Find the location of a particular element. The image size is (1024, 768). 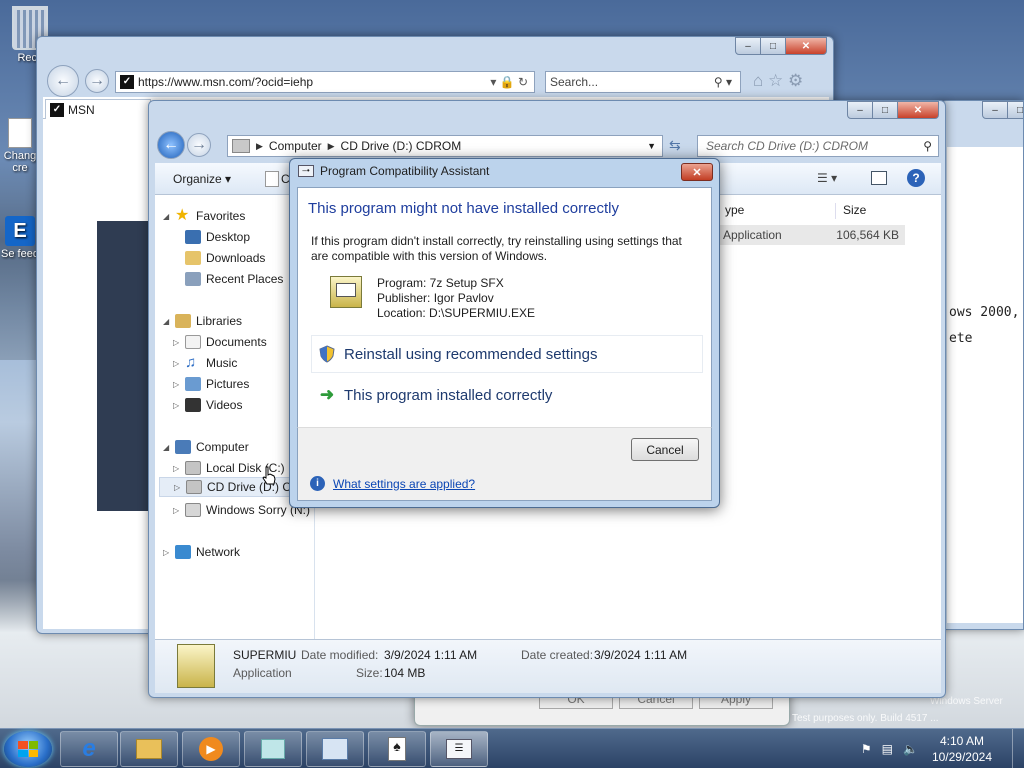

network-icon is located at coordinates (183, 552).